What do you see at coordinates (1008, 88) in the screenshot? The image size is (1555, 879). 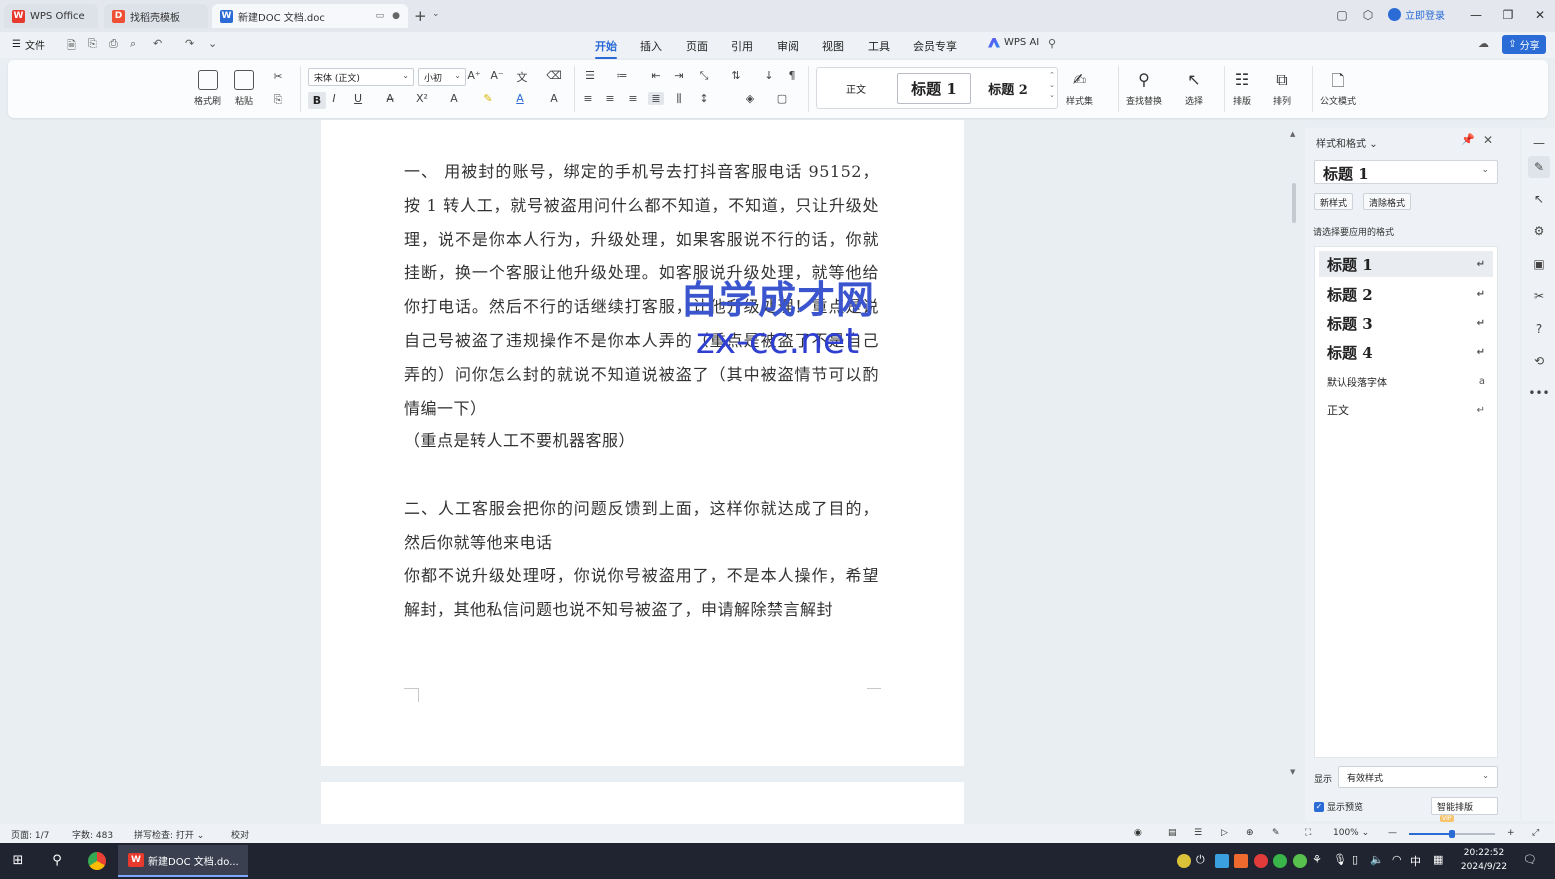 I see `style-heading-2: 标题 2` at bounding box center [1008, 88].